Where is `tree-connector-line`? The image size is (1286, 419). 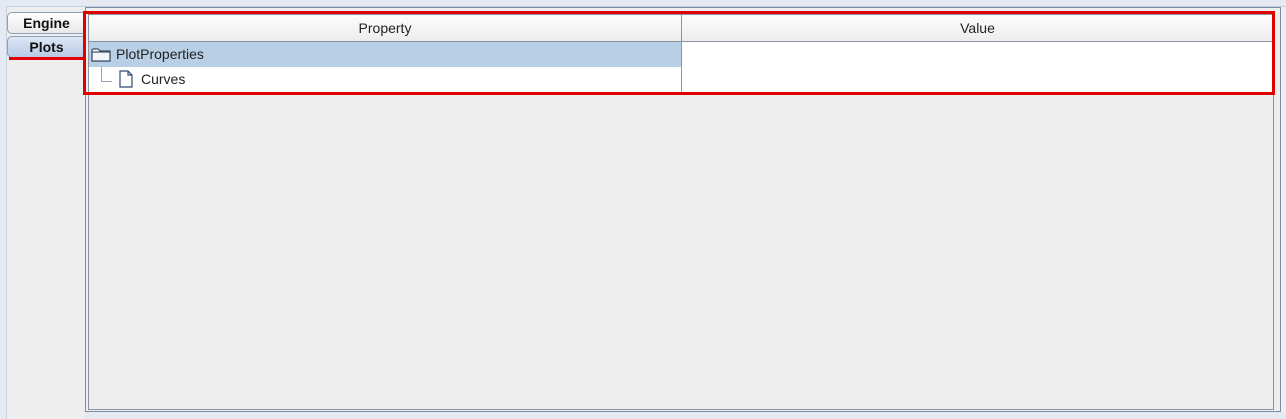 tree-connector-line is located at coordinates (106, 74).